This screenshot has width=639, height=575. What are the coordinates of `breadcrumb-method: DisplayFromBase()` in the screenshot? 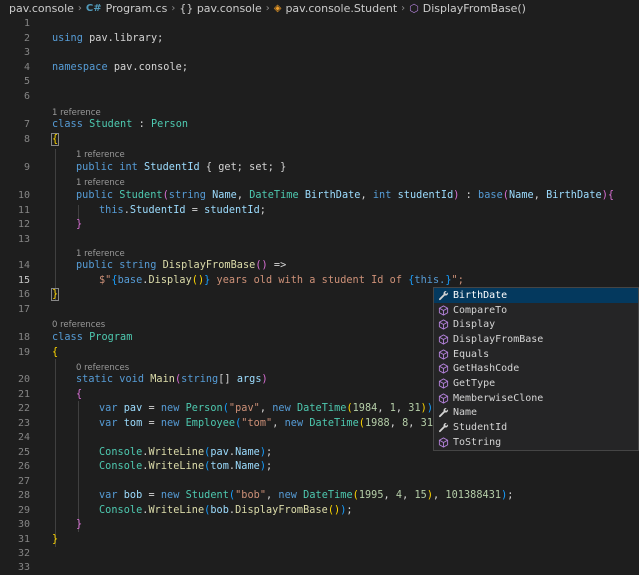 It's located at (474, 8).